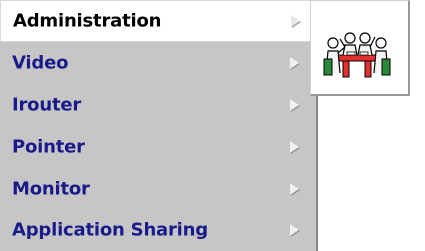 This screenshot has height=251, width=425. I want to click on administration-submenu, so click(360, 48).